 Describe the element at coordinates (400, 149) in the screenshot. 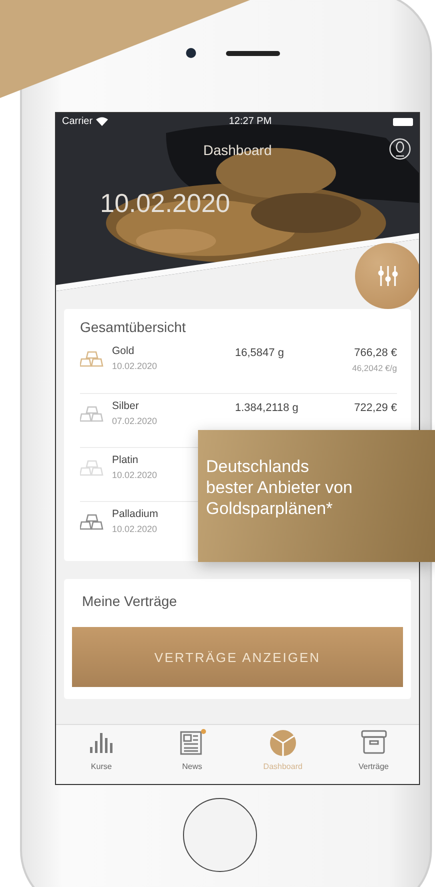

I see `user-icon` at that location.